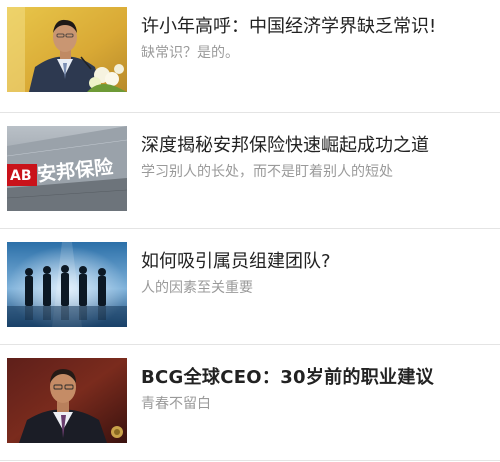 This screenshot has width=500, height=462. I want to click on anbang-logo-text: AB, so click(21, 176).